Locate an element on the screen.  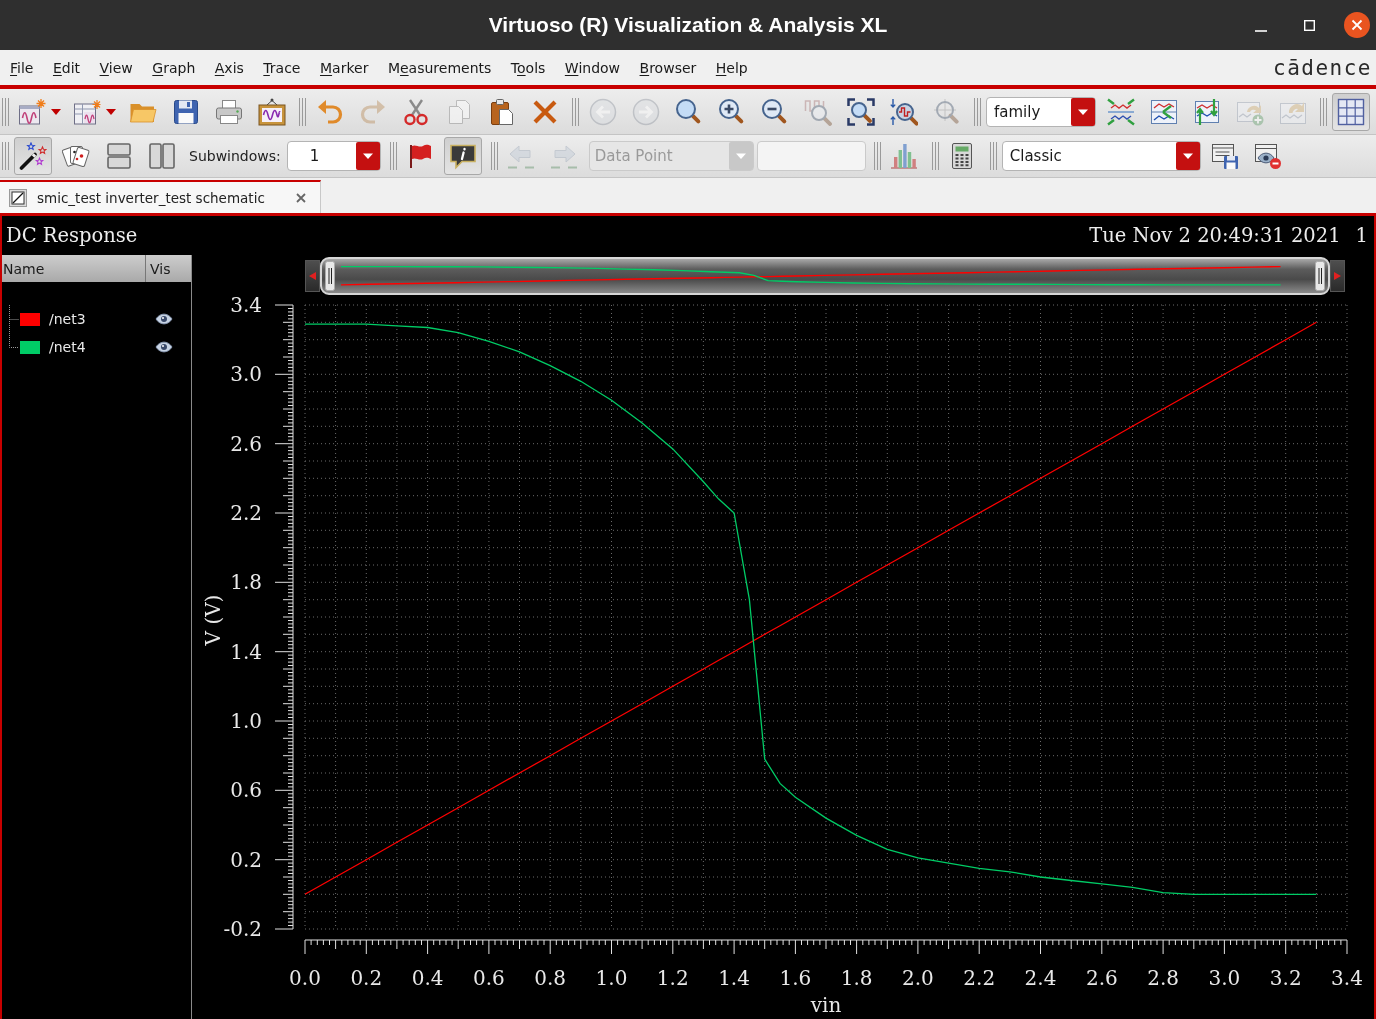
trace-move-icon is located at coordinates (1206, 111).